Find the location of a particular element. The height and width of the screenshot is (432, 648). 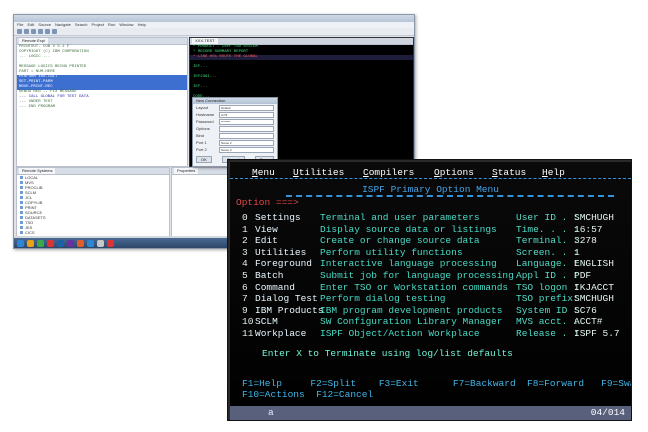

option-description: Interactive language processing is located at coordinates (408, 264).